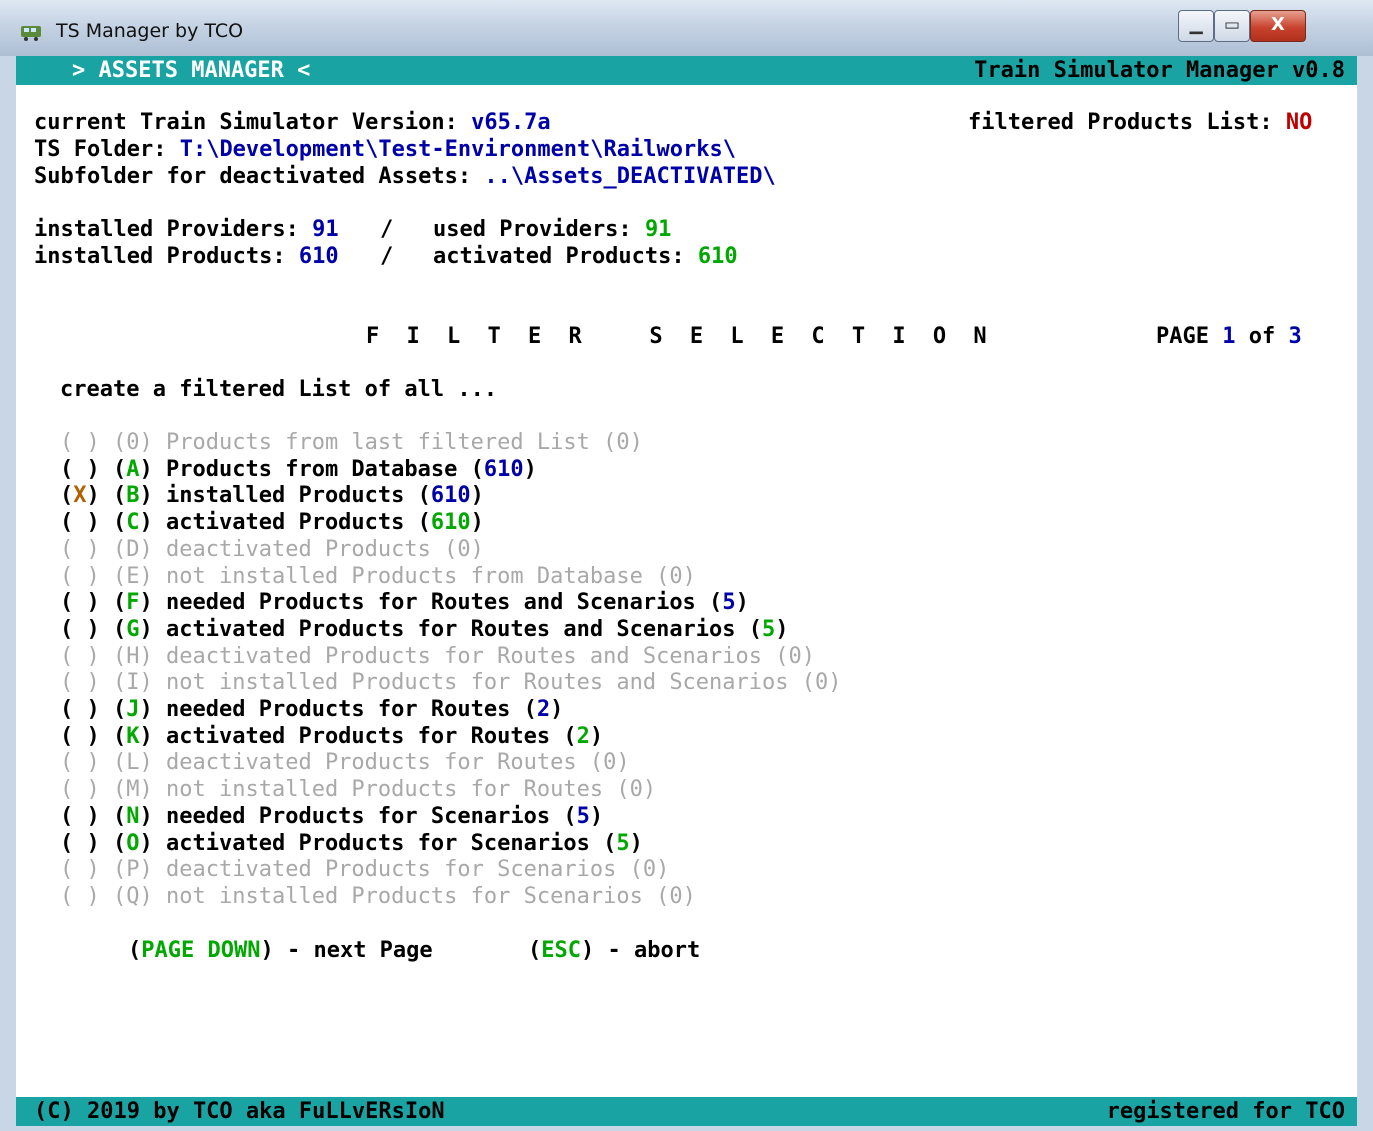 This screenshot has height=1131, width=1373. I want to click on installed-products-value: 610, so click(318, 256).